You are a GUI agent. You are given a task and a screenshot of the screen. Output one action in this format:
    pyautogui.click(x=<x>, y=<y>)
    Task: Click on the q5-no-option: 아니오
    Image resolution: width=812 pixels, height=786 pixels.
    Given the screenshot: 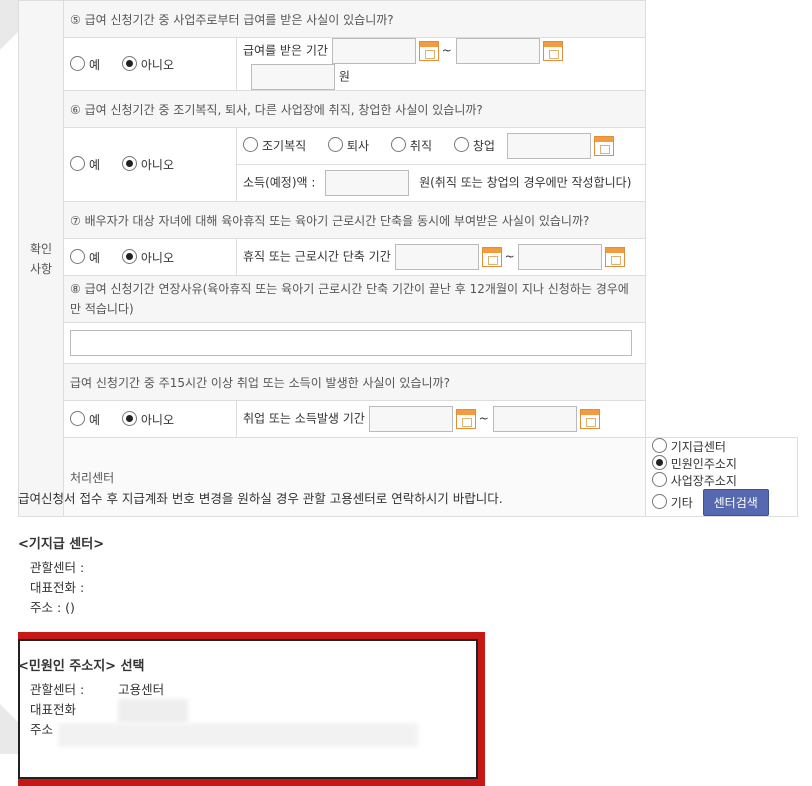 What is the action you would take?
    pyautogui.click(x=147, y=64)
    